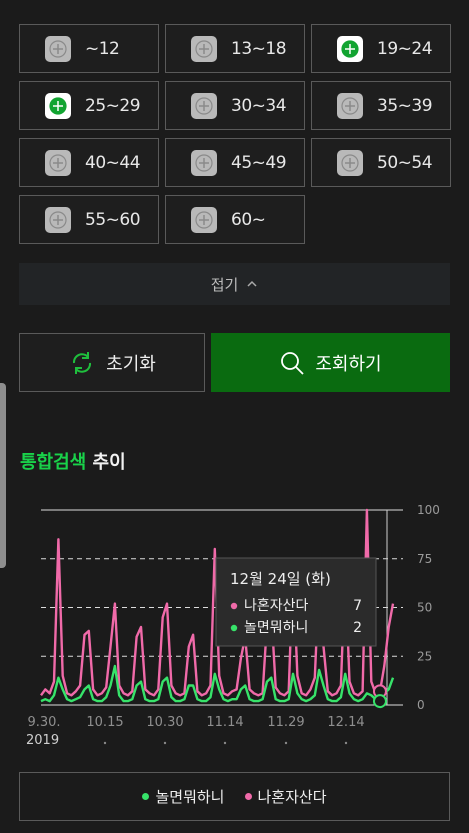 The height and width of the screenshot is (833, 469). I want to click on age-option-label: 50~54, so click(405, 162).